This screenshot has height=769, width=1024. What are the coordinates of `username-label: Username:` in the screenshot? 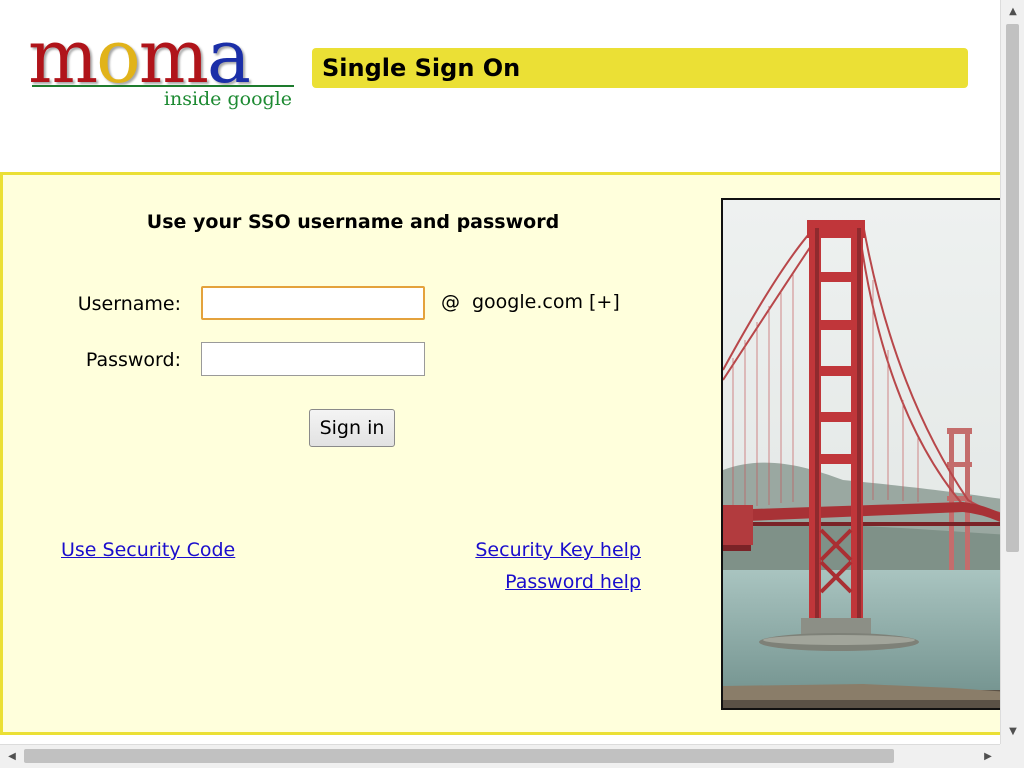 It's located at (129, 304).